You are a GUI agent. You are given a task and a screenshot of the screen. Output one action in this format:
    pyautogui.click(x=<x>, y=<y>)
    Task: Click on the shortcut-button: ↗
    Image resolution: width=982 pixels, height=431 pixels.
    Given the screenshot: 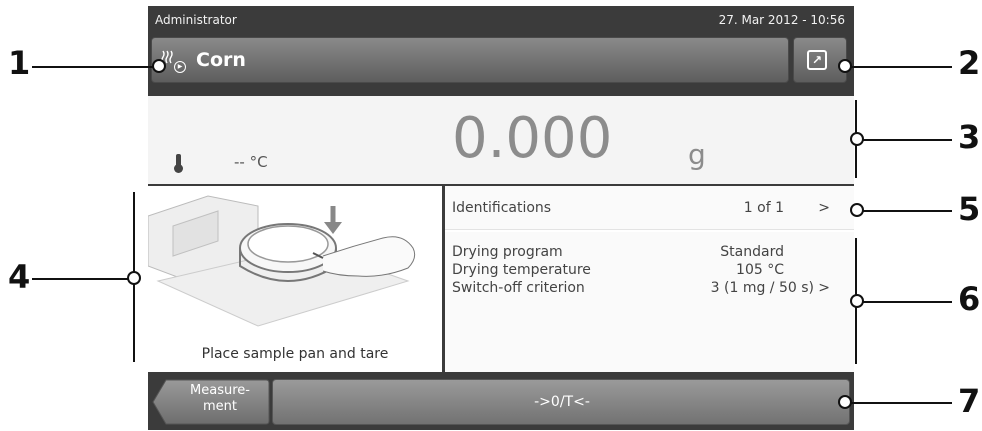 What is the action you would take?
    pyautogui.click(x=820, y=60)
    